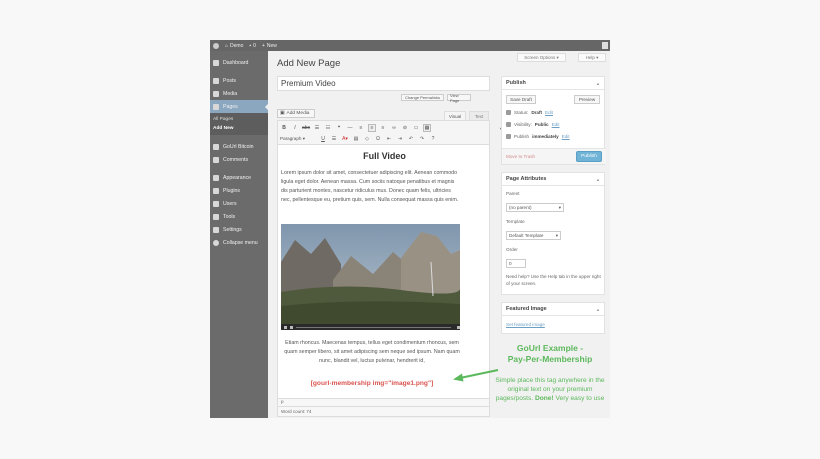 The height and width of the screenshot is (459, 820). I want to click on post-title-input: Premium Video, so click(383, 83).